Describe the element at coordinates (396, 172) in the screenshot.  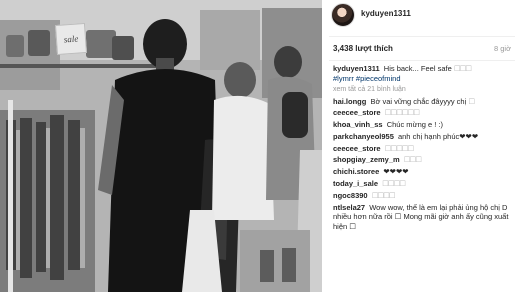
I see `comment-text: ❤❤❤❤` at that location.